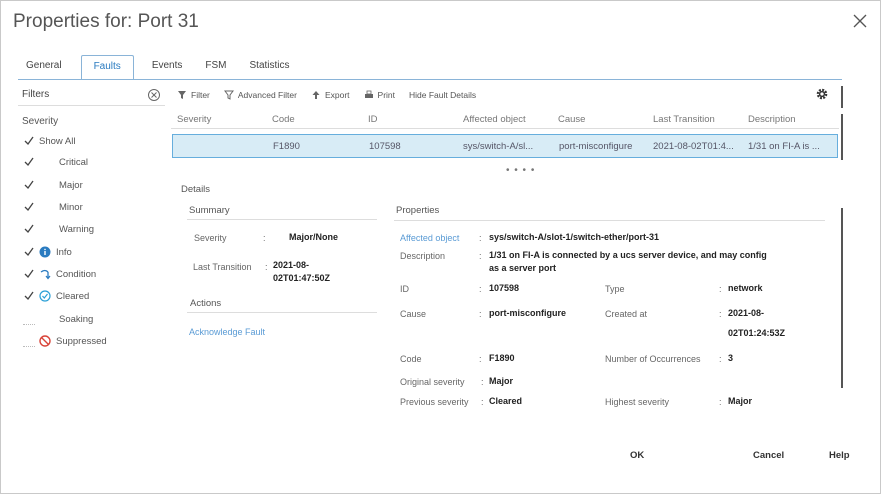  I want to click on toolbar-scrollbar, so click(842, 97).